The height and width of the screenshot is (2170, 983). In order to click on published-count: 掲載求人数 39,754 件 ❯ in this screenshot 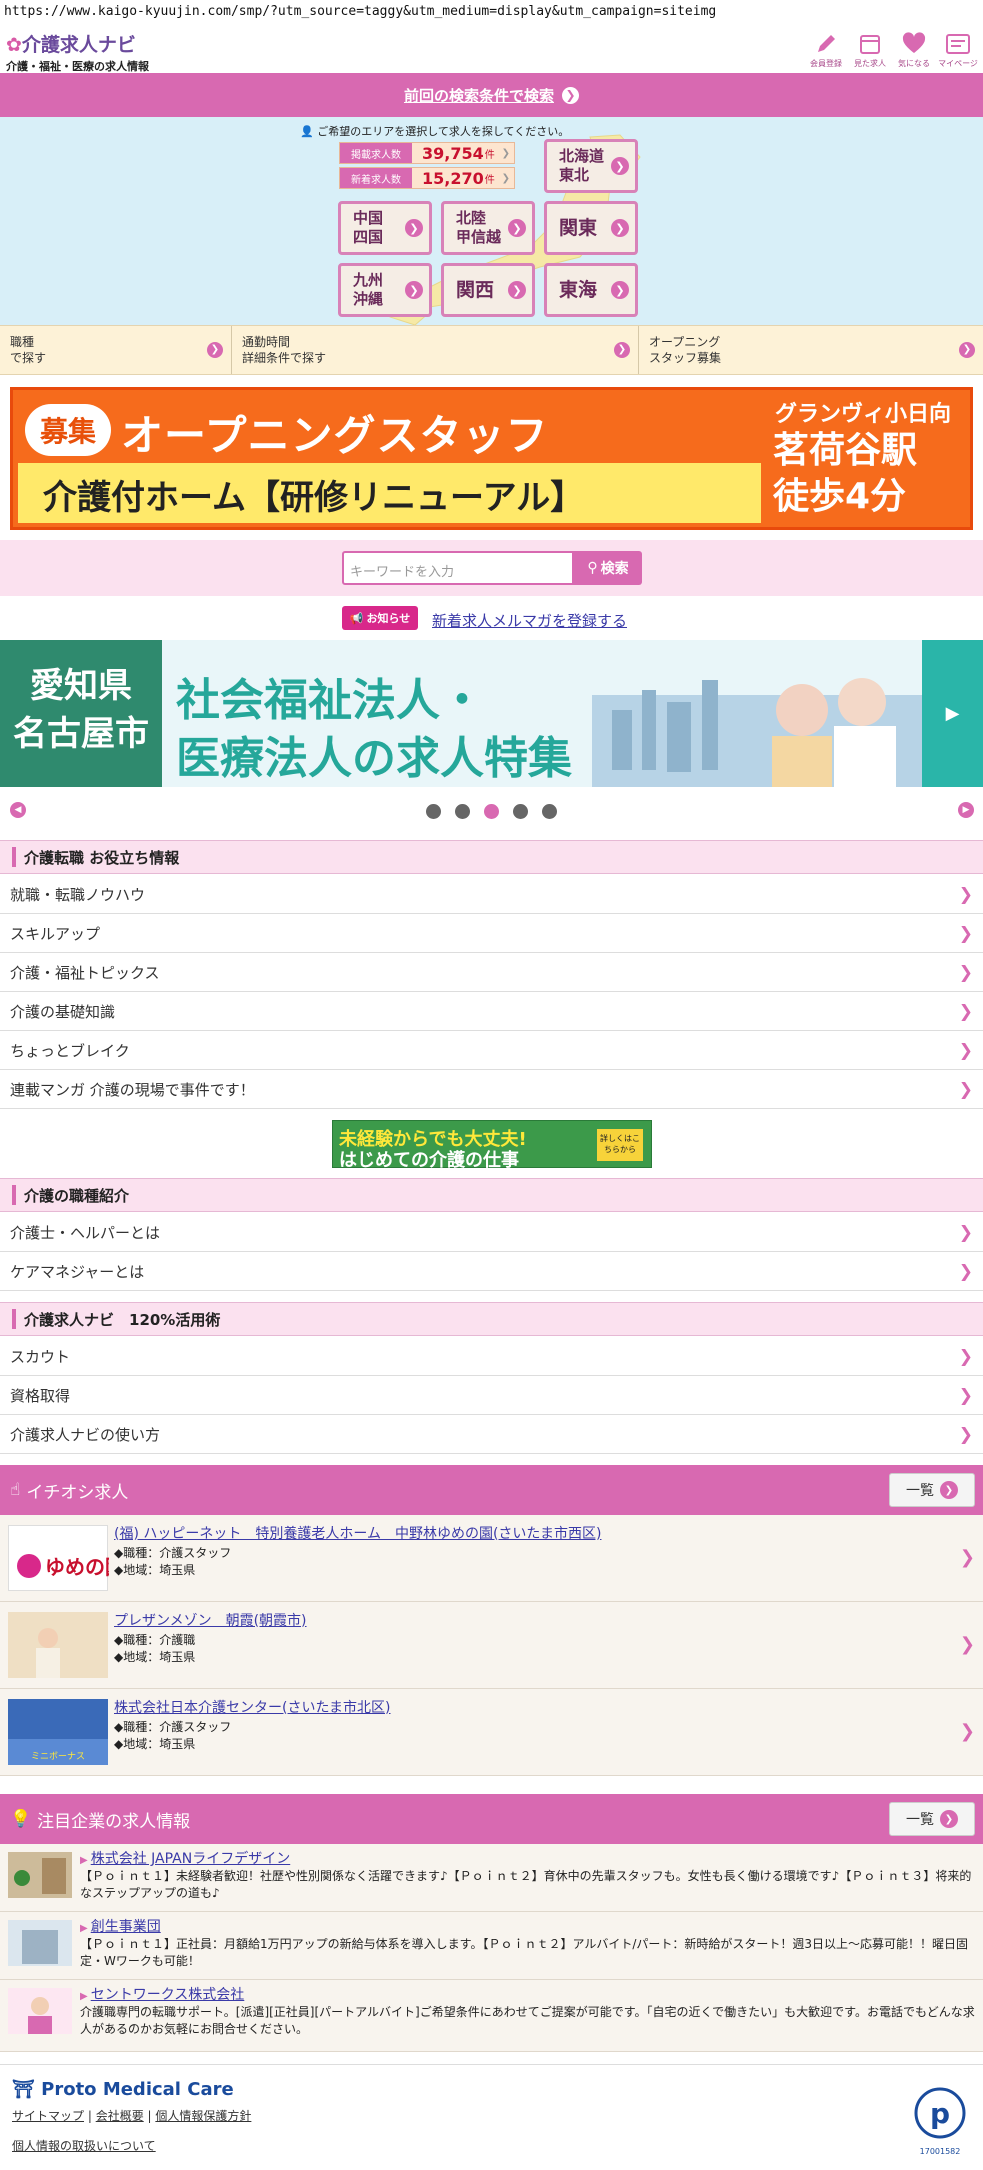, I will do `click(427, 153)`.